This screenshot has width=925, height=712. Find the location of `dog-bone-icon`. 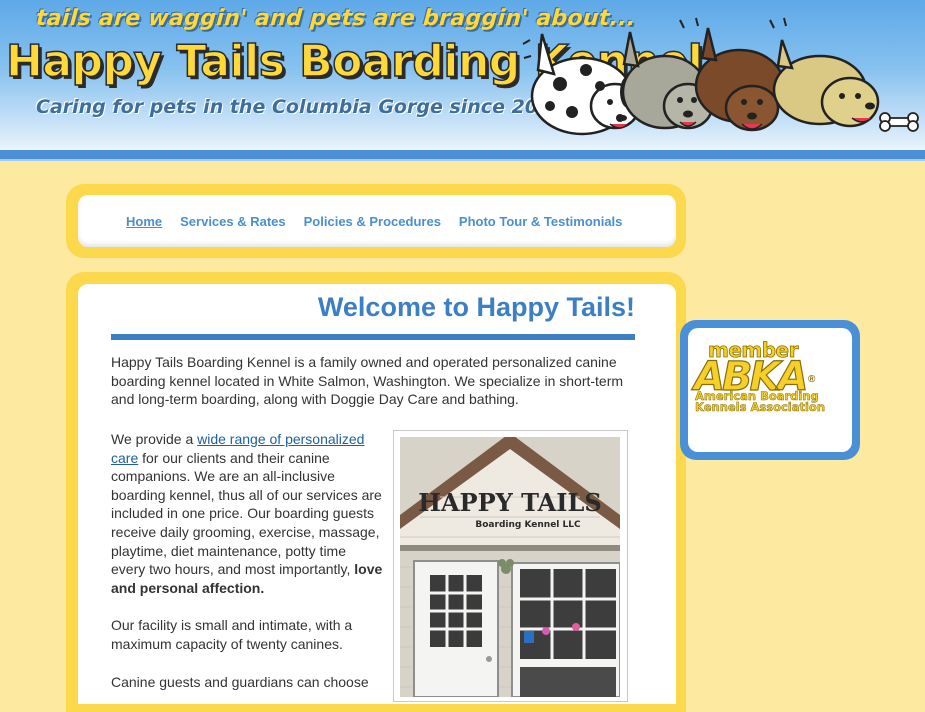

dog-bone-icon is located at coordinates (899, 122).